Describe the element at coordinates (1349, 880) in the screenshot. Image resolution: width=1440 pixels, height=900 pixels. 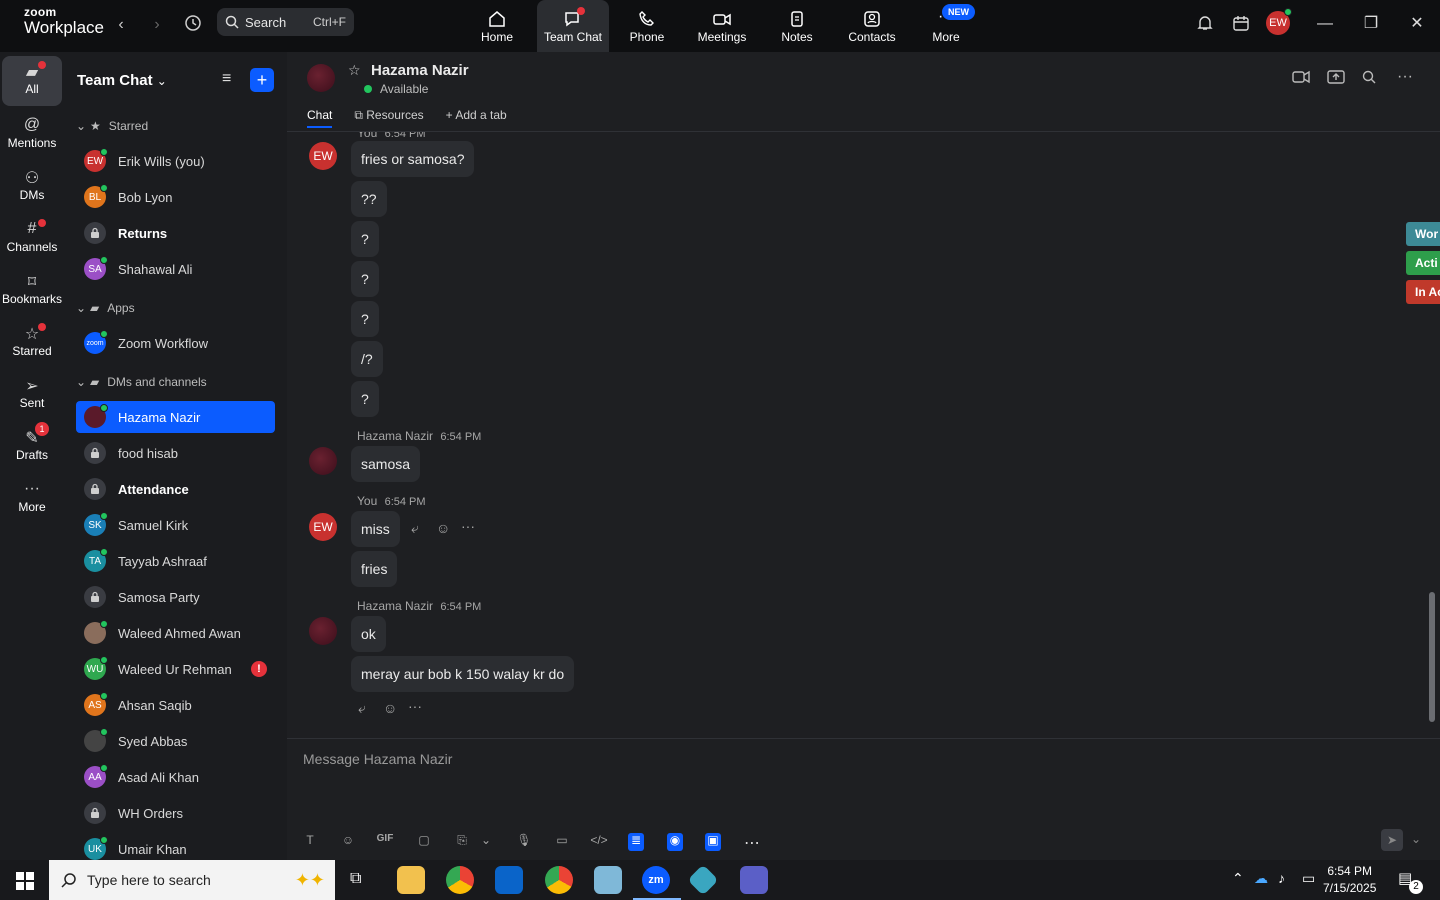
I see `taskbar-clock: 6:54 PM 7/15/2025` at that location.